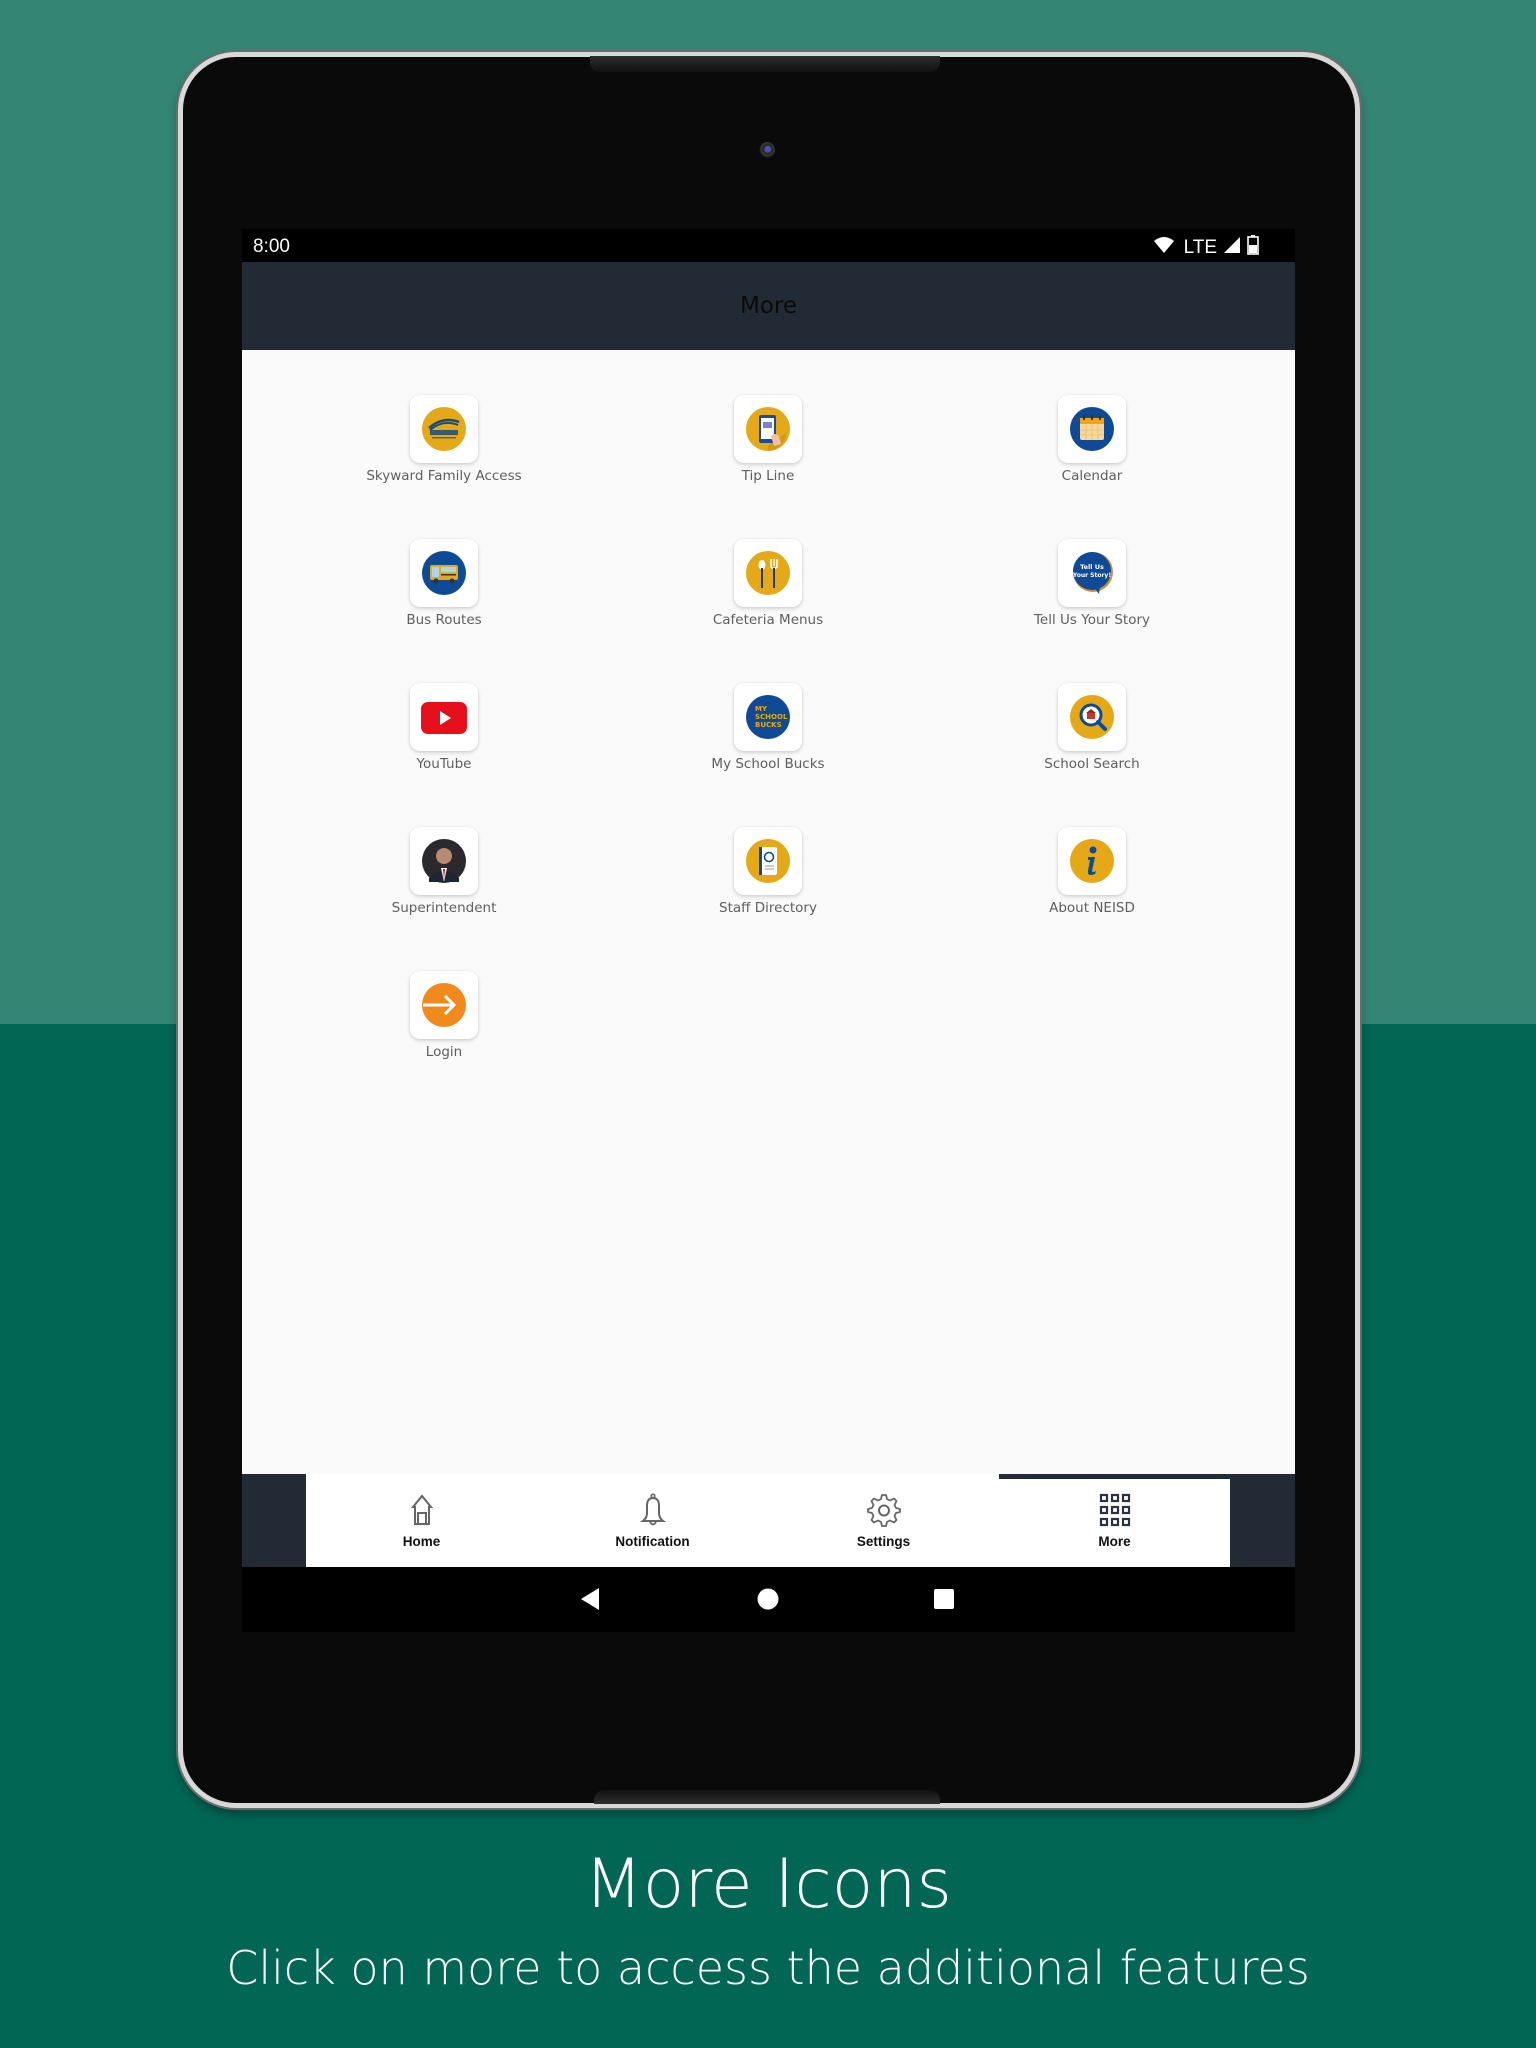 The width and height of the screenshot is (1536, 2048). Describe the element at coordinates (944, 1601) in the screenshot. I see `recents-icon` at that location.